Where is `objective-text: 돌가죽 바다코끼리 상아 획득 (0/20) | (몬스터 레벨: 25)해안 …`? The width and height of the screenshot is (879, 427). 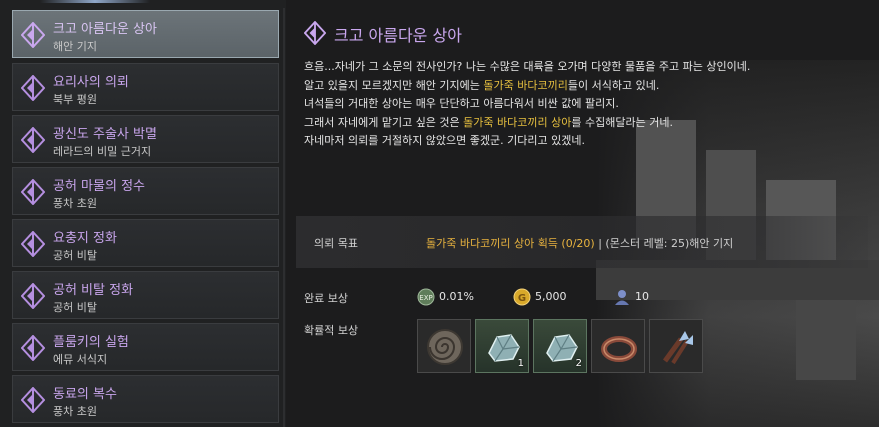
objective-text: 돌가죽 바다코끼리 상아 획득 (0/20) | (몬스터 레벨: 25)해안 … is located at coordinates (580, 243).